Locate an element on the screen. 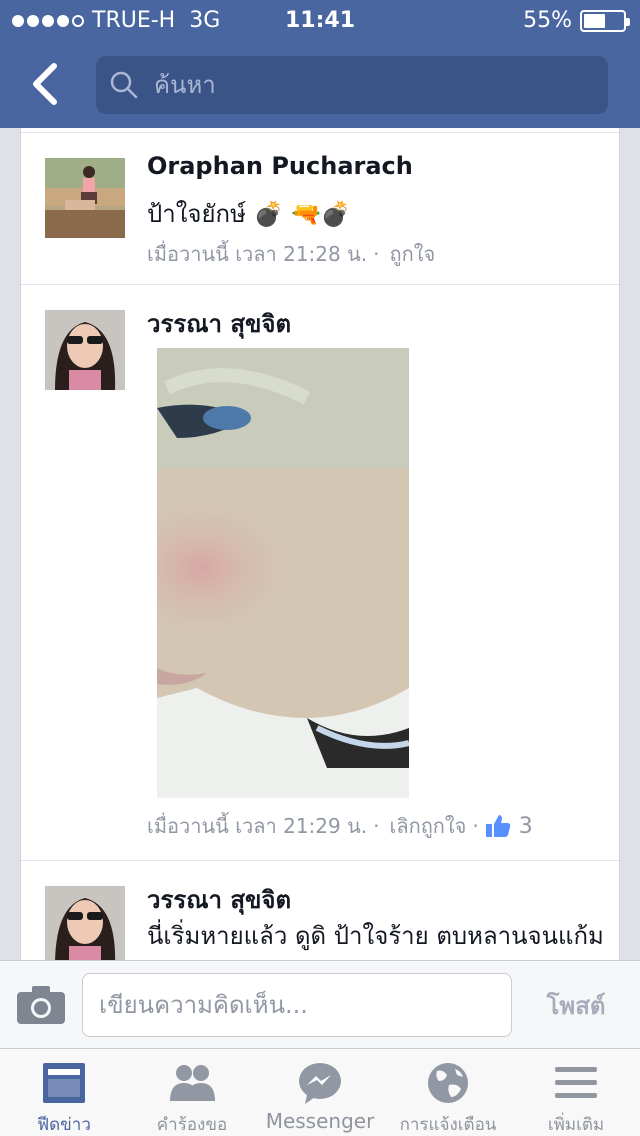 The image size is (640, 1136). unlike-link: เลิกถูกใจ is located at coordinates (428, 826).